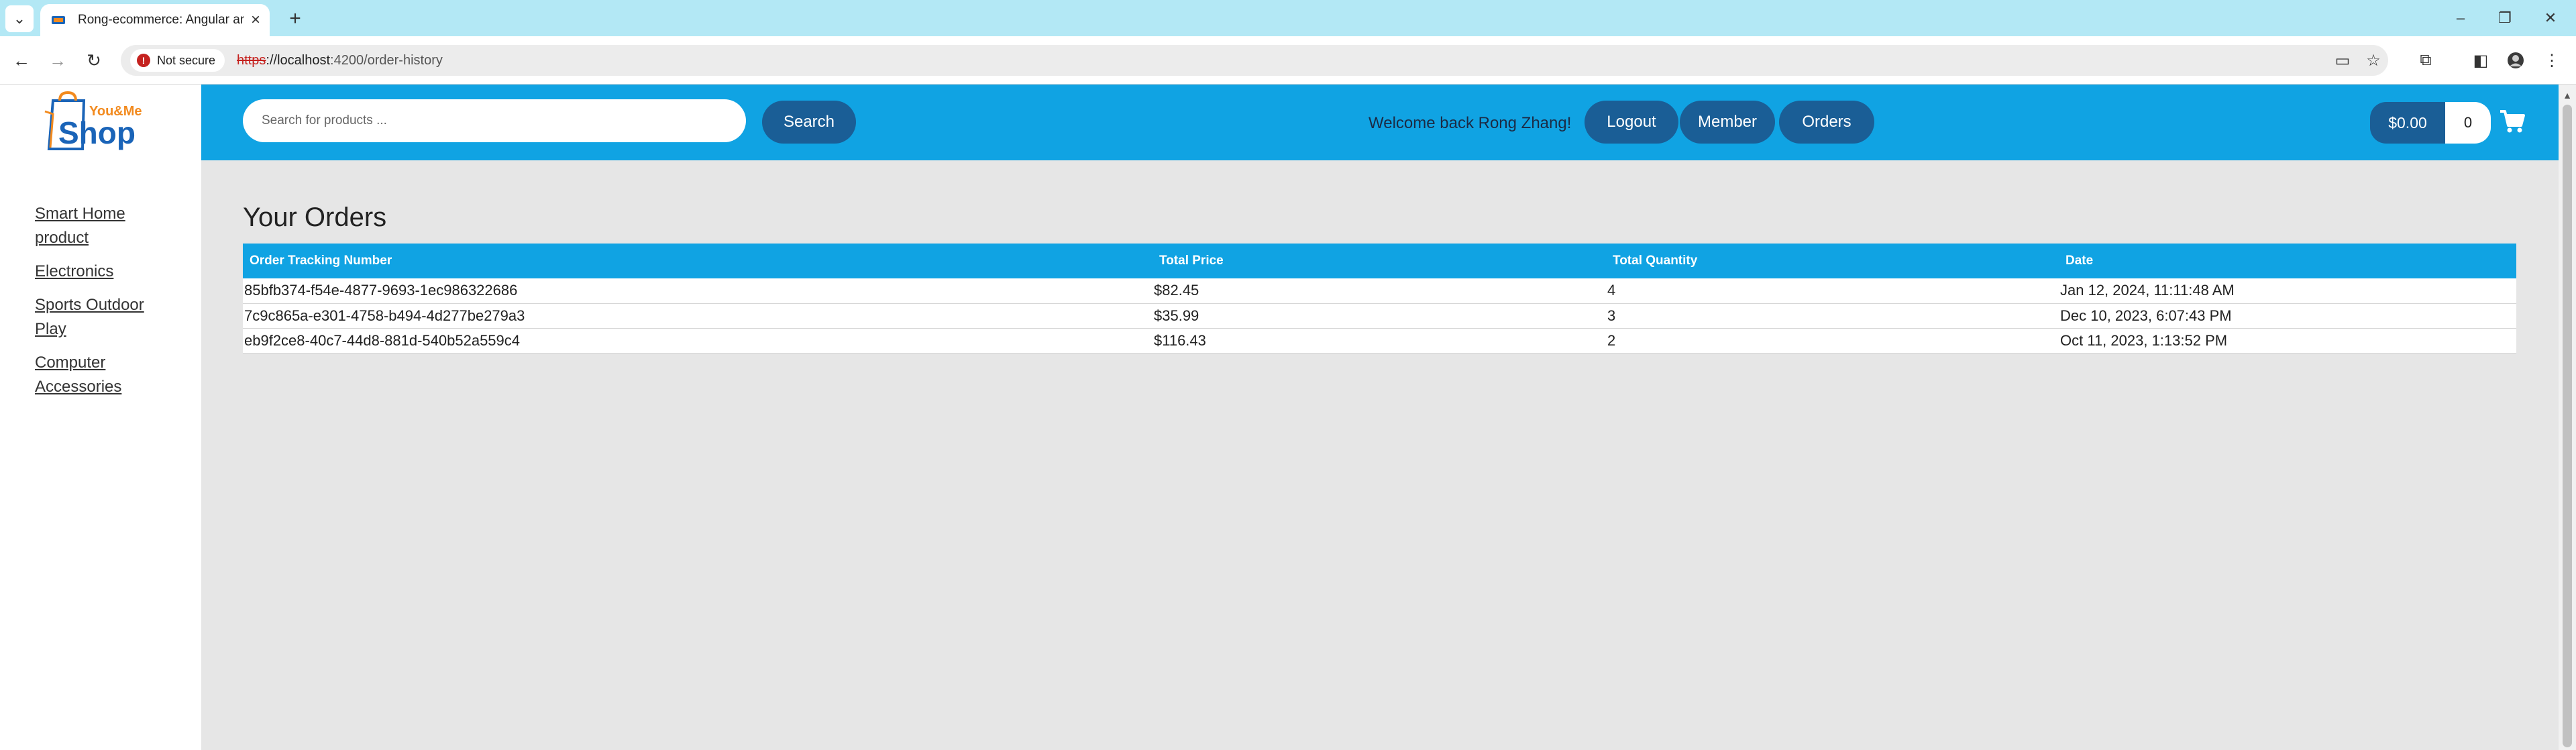 The width and height of the screenshot is (2576, 750). I want to click on security-chip: ! Not secure, so click(177, 60).